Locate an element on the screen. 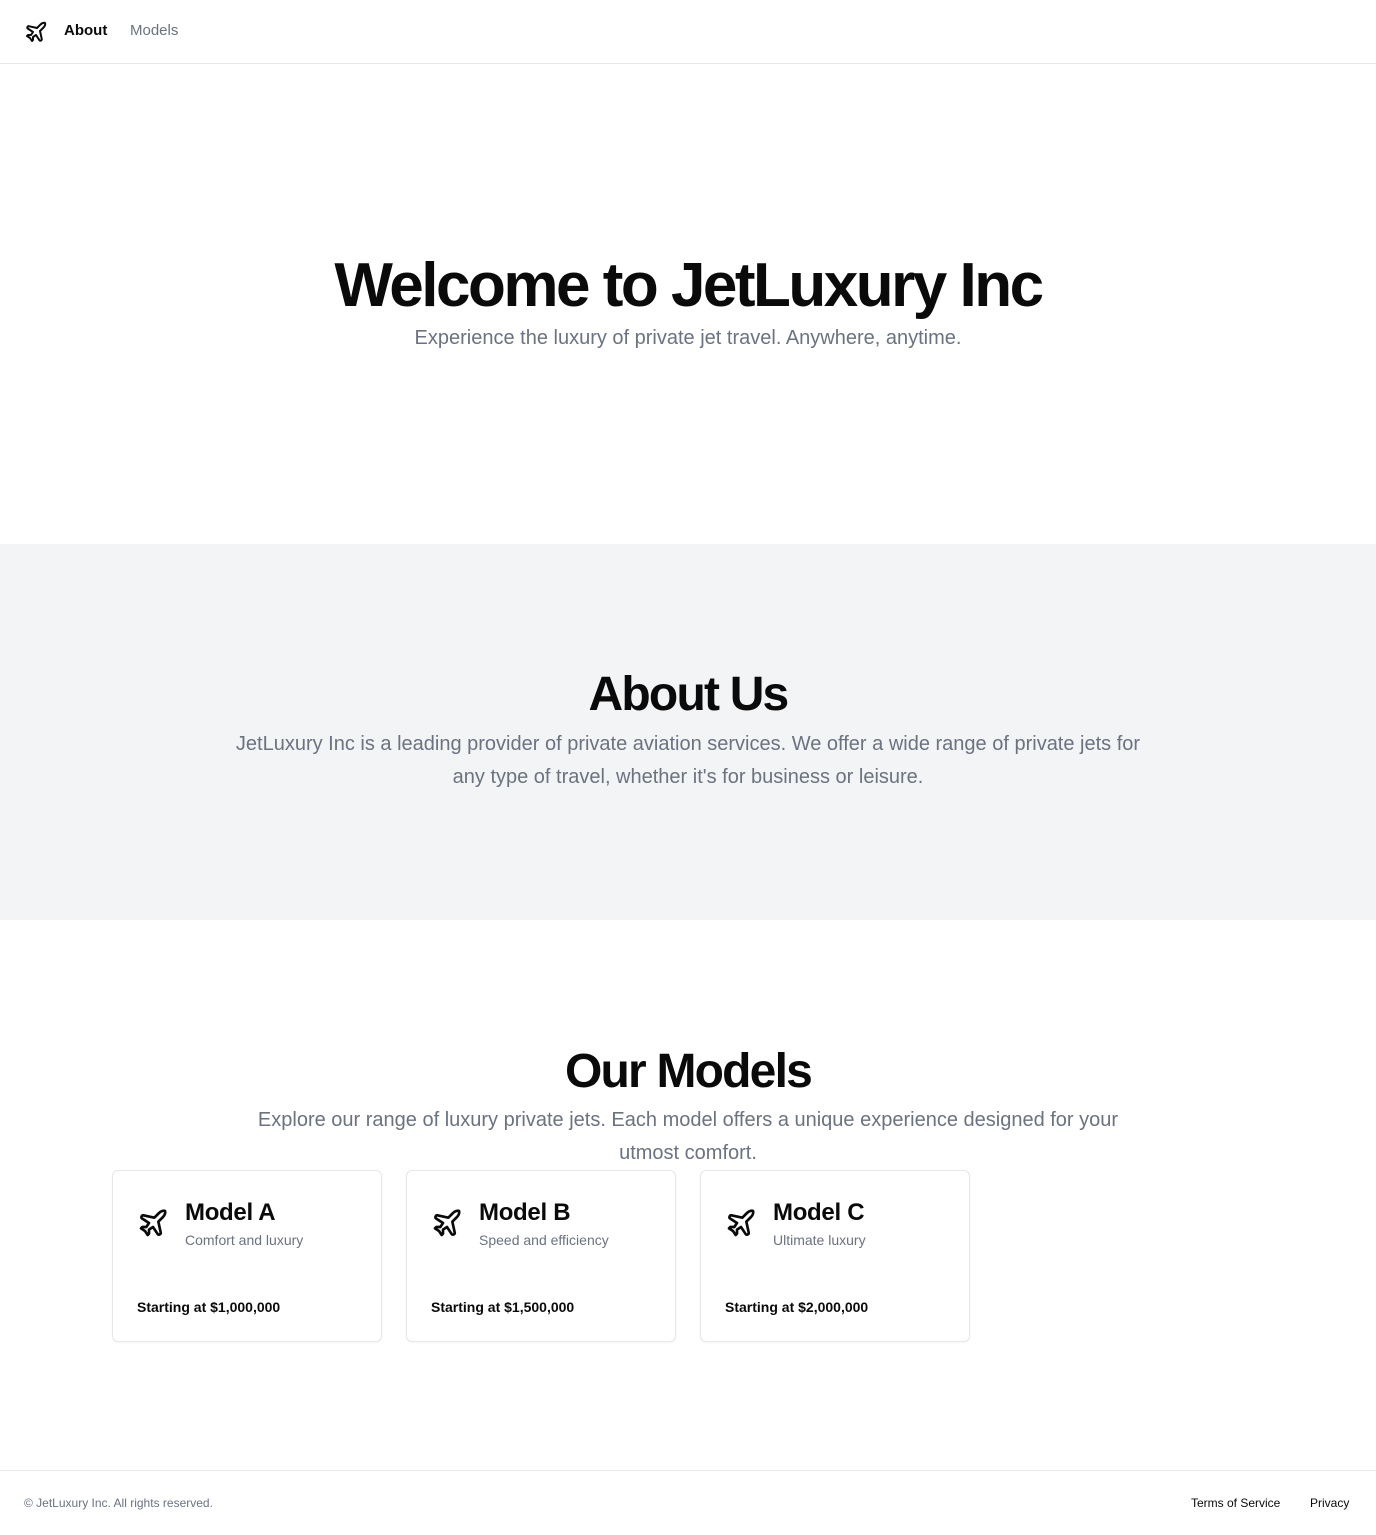 This screenshot has width=1376, height=1535. model-name: Model A is located at coordinates (230, 1212).